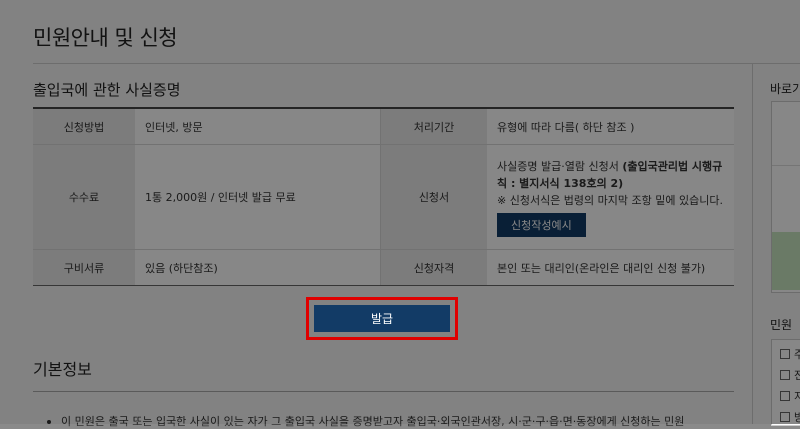 The width and height of the screenshot is (800, 429). What do you see at coordinates (797, 417) in the screenshot?
I see `sidebar-list-item: 방` at bounding box center [797, 417].